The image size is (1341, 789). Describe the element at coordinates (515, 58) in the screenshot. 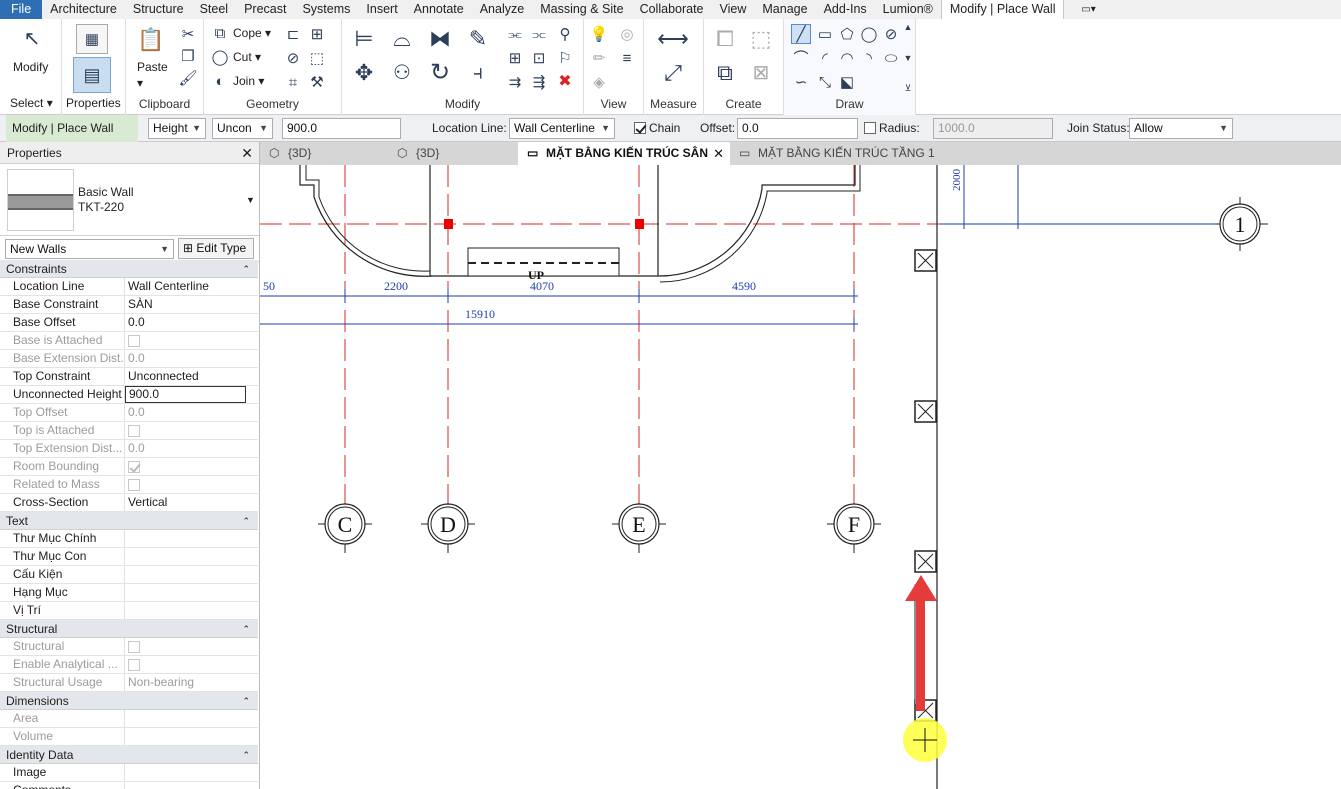

I see `array-icon: ⊞` at that location.